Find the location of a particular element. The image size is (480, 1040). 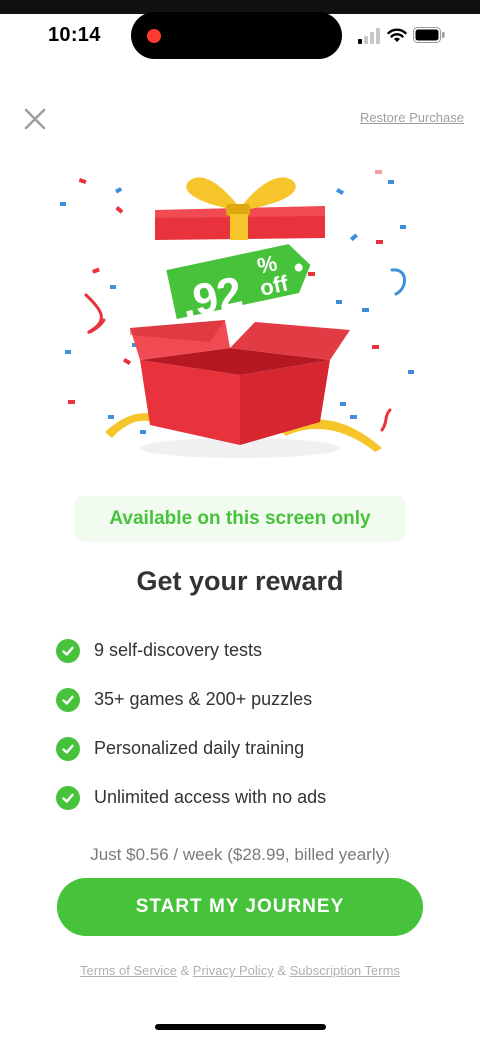

discount-off: off is located at coordinates (274, 285).